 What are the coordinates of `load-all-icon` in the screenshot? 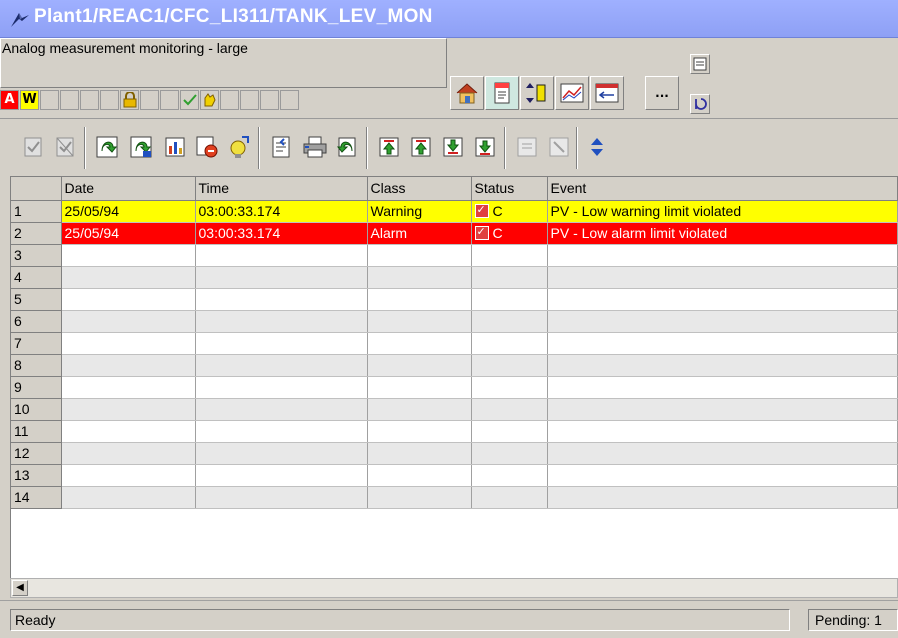 It's located at (141, 147).